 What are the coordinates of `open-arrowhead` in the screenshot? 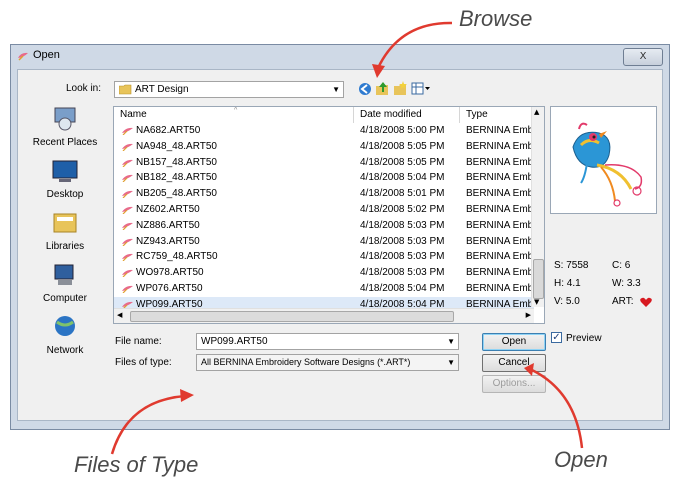 It's located at (529, 369).